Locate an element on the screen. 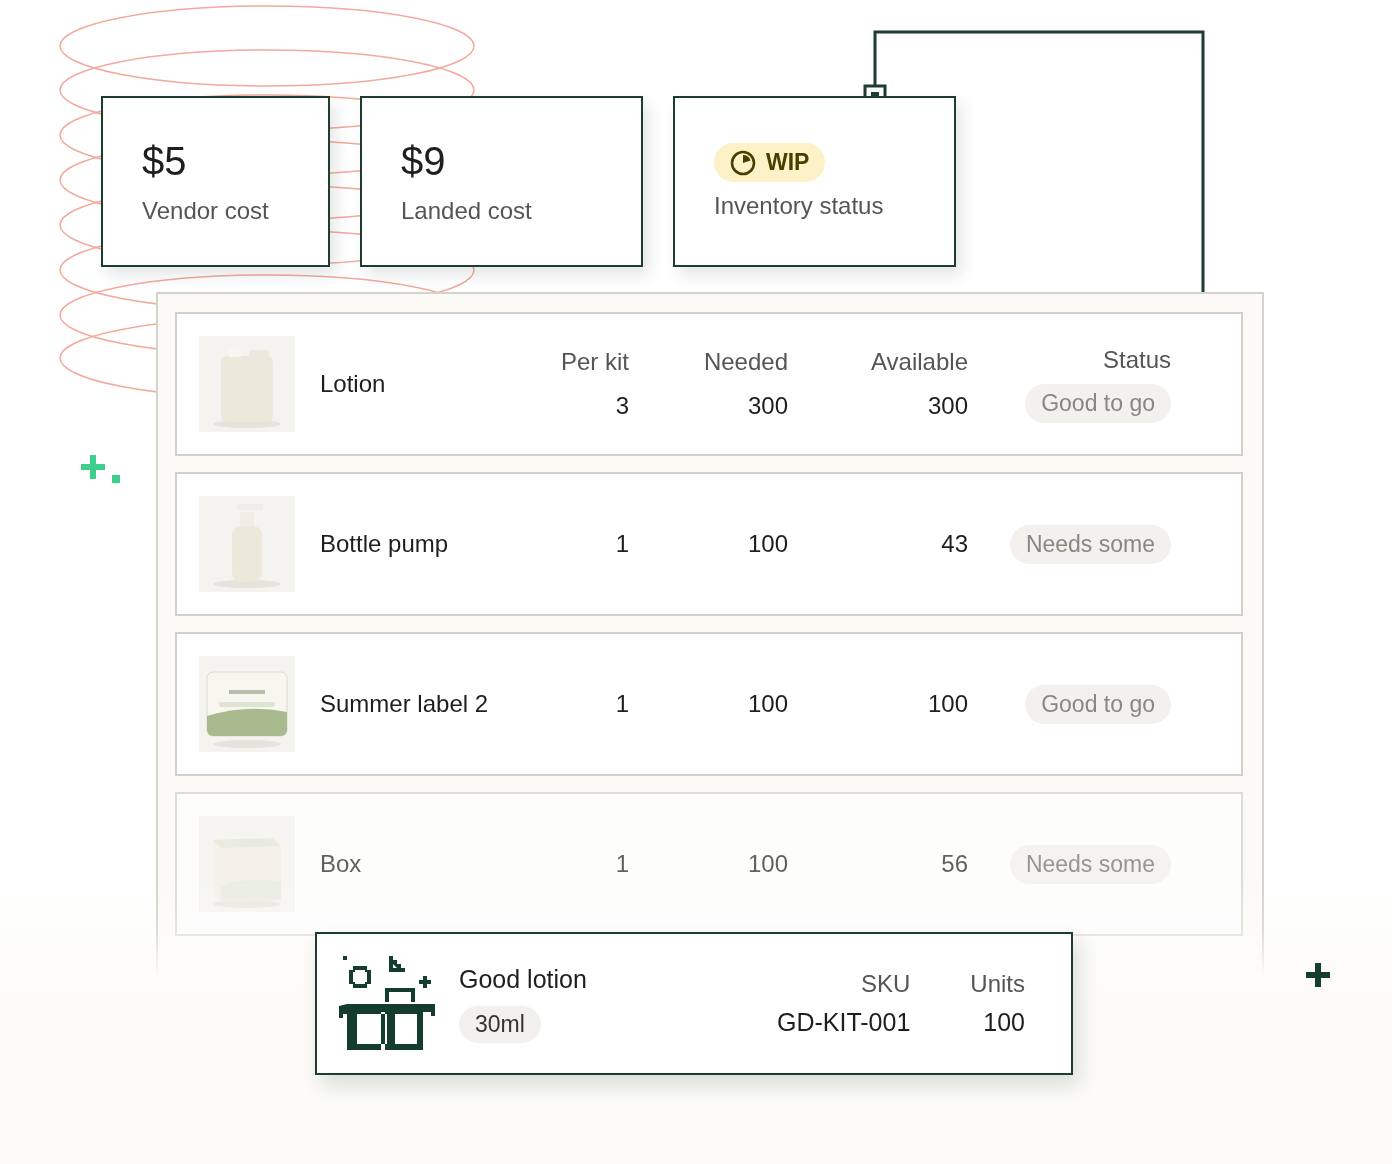 Image resolution: width=1392 pixels, height=1164 pixels. status-label: Inventory status is located at coordinates (799, 206).